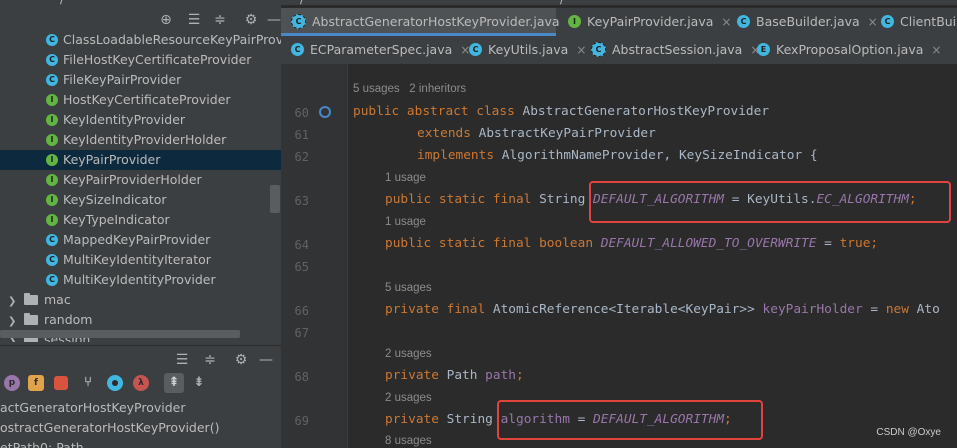 The width and height of the screenshot is (957, 448). Describe the element at coordinates (807, 22) in the screenshot. I see `tab-base-builder: C BaseBuilder.java ×` at that location.